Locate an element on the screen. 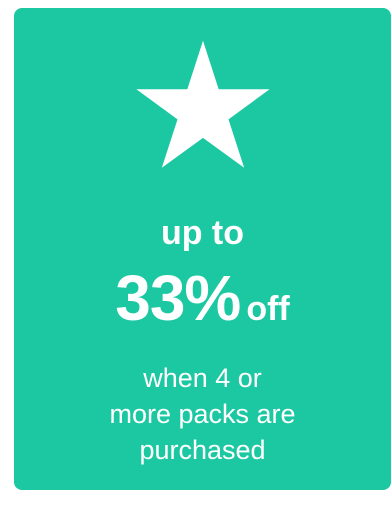  discount-value: 33% is located at coordinates (178, 298).